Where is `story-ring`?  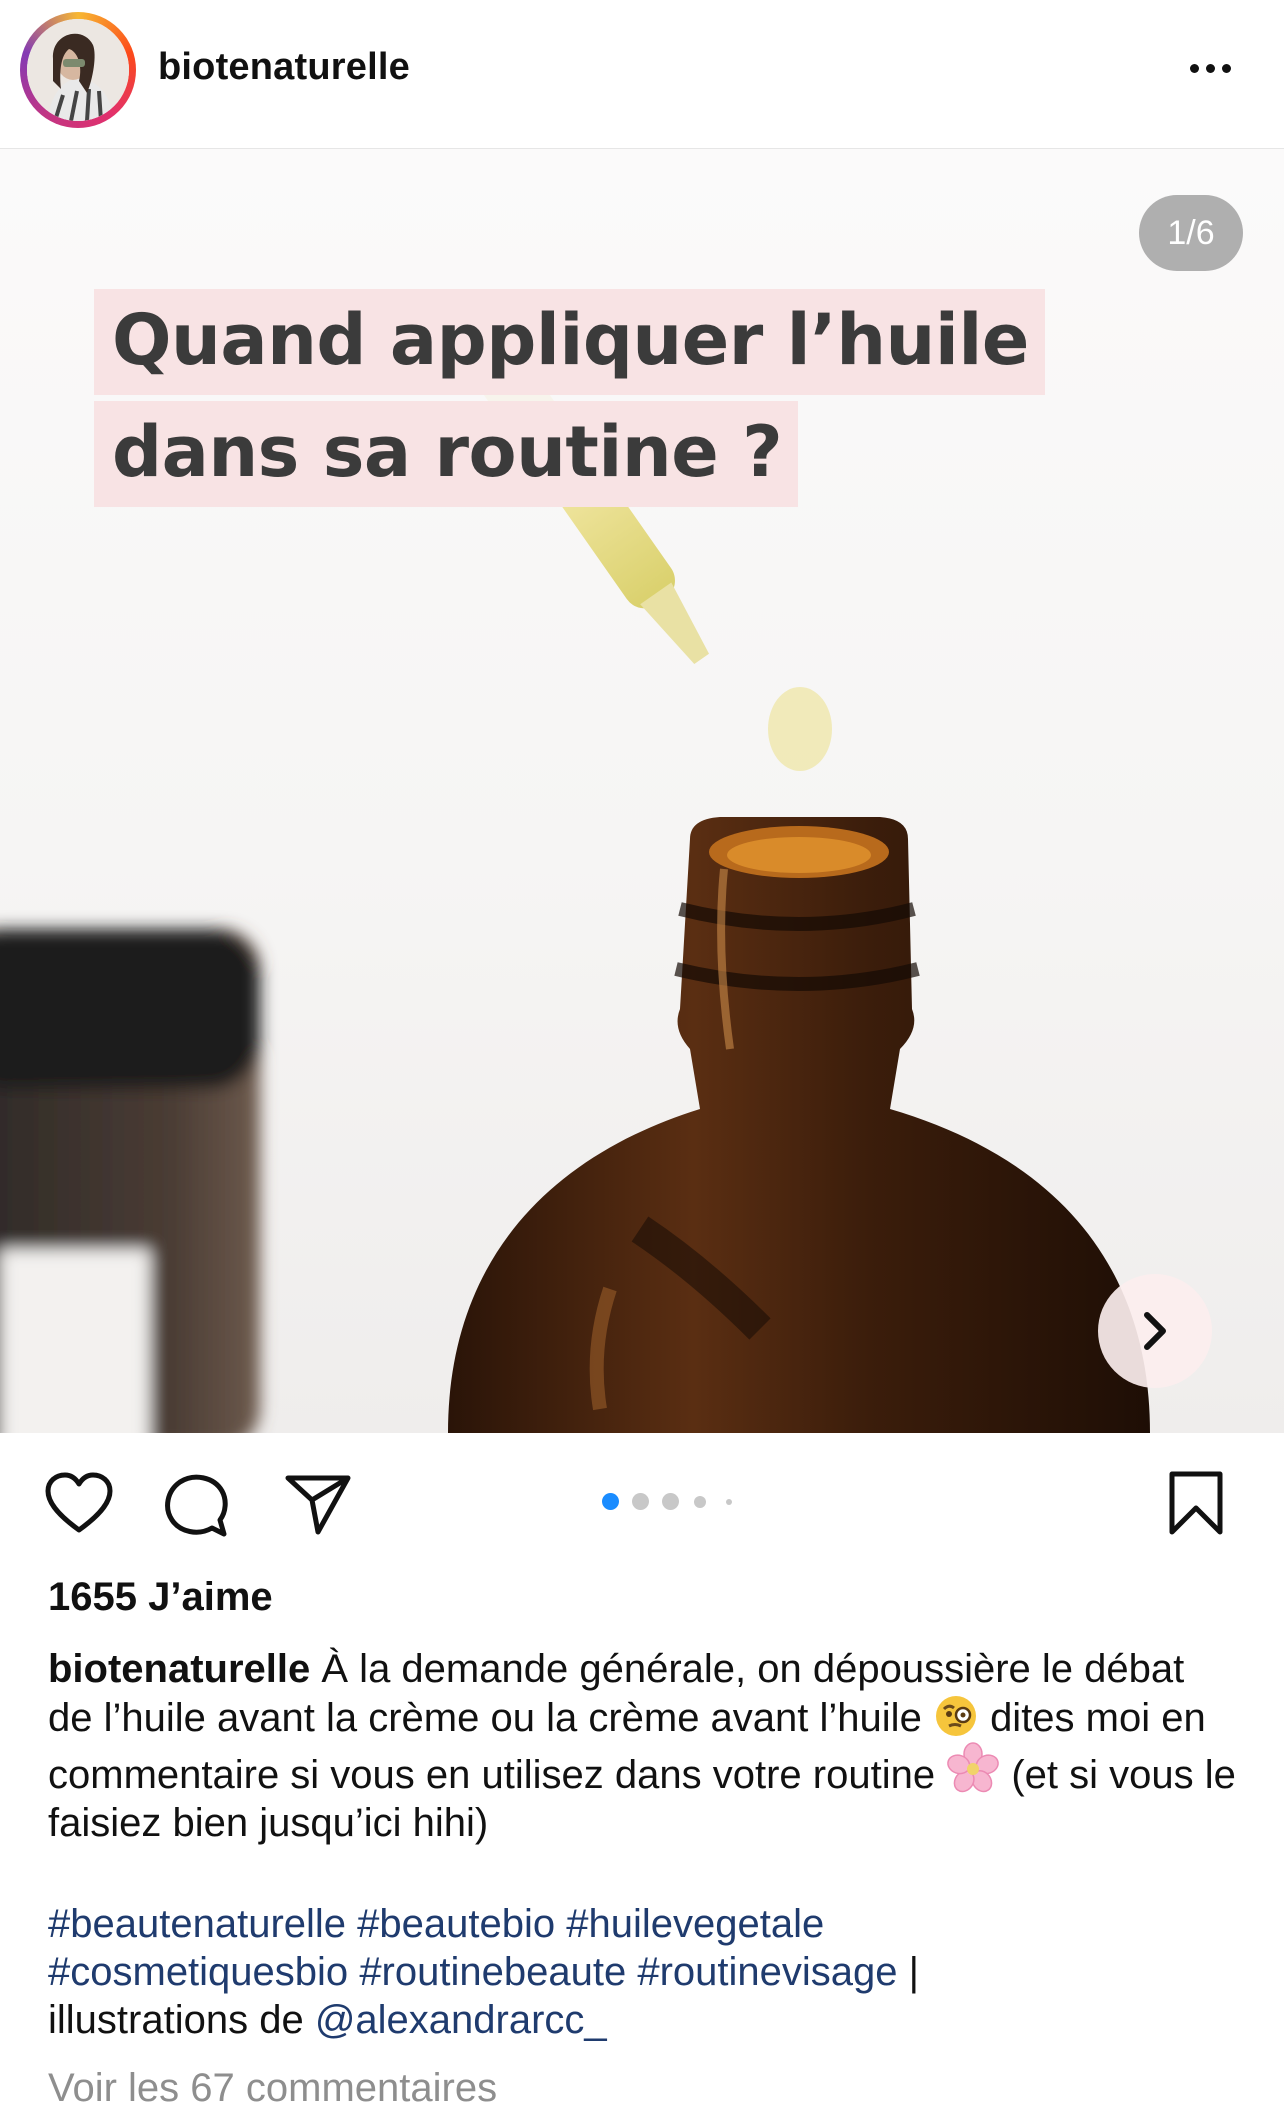 story-ring is located at coordinates (78, 70).